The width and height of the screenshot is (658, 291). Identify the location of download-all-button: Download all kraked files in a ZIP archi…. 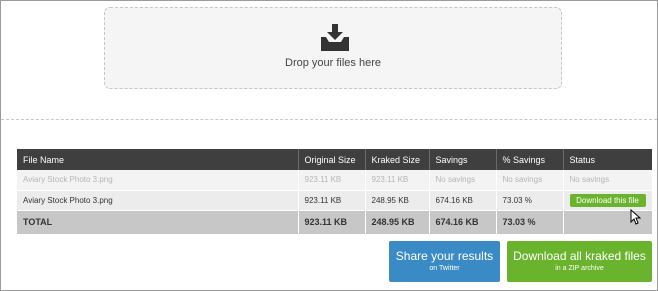
(579, 261).